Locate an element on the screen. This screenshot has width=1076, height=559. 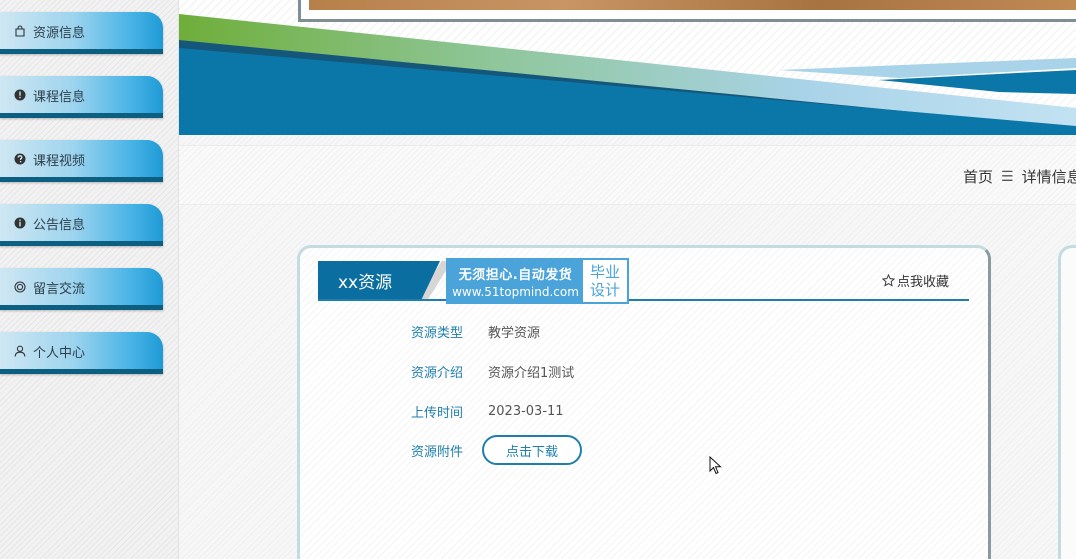
sidebar-item-announcement: 公告信息 is located at coordinates (81, 225).